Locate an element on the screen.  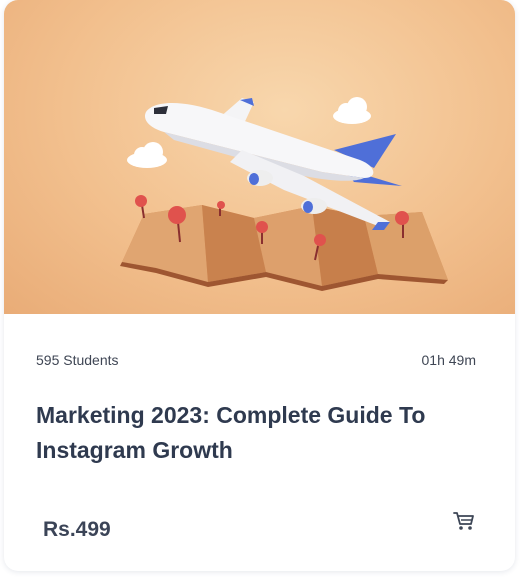
course-price: Rs.499 is located at coordinates (77, 529).